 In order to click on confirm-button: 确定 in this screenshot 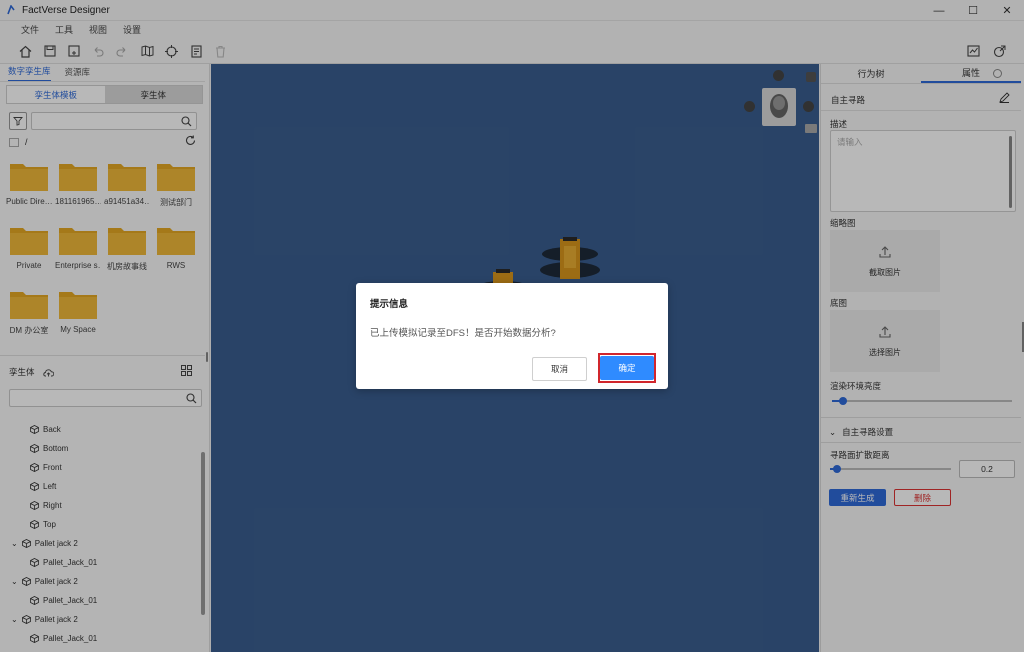, I will do `click(627, 368)`.